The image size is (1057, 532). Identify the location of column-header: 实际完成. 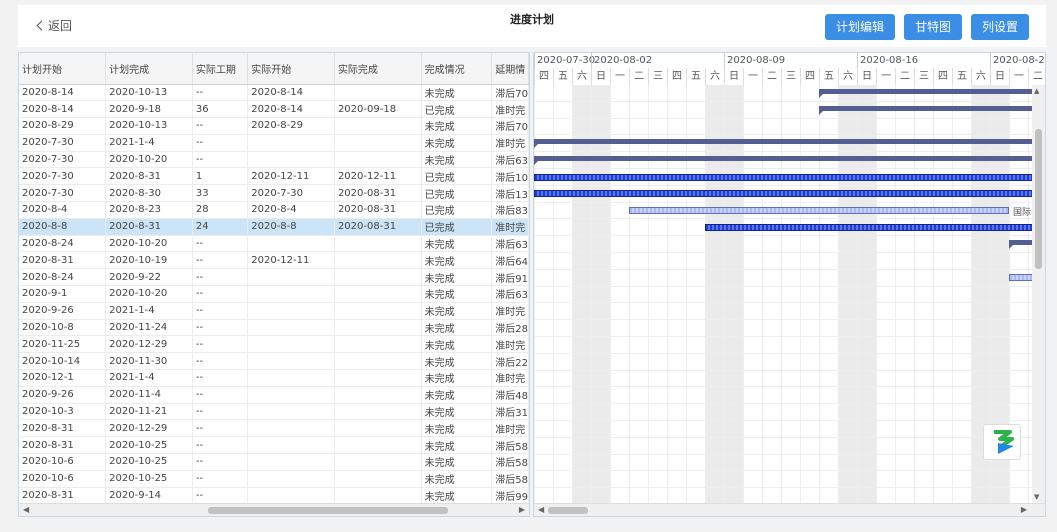
(378, 69).